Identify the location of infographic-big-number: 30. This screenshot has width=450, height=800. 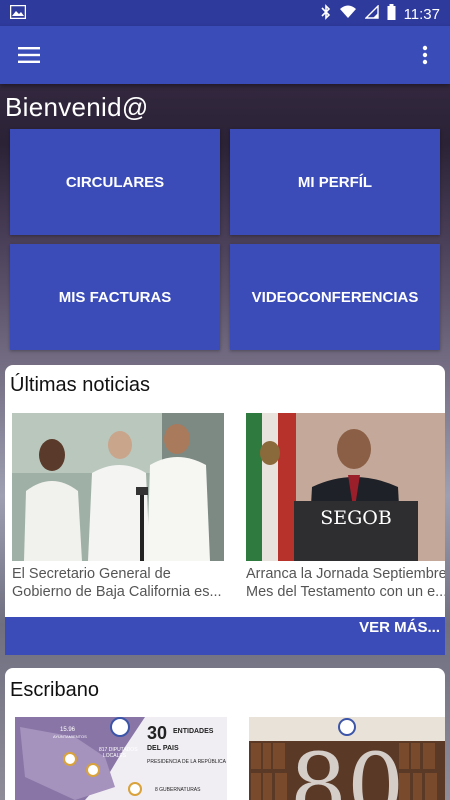
(157, 733).